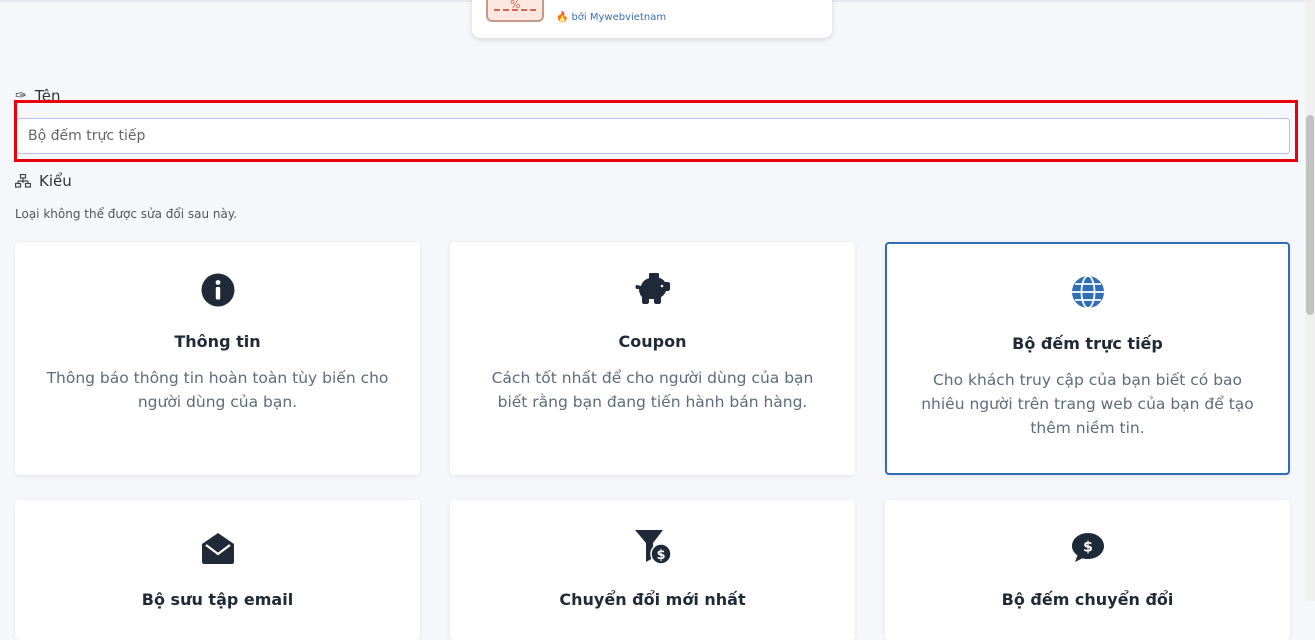  What do you see at coordinates (126, 214) in the screenshot?
I see `type-help-text: Loại không thể được sửa đổi sau này.` at bounding box center [126, 214].